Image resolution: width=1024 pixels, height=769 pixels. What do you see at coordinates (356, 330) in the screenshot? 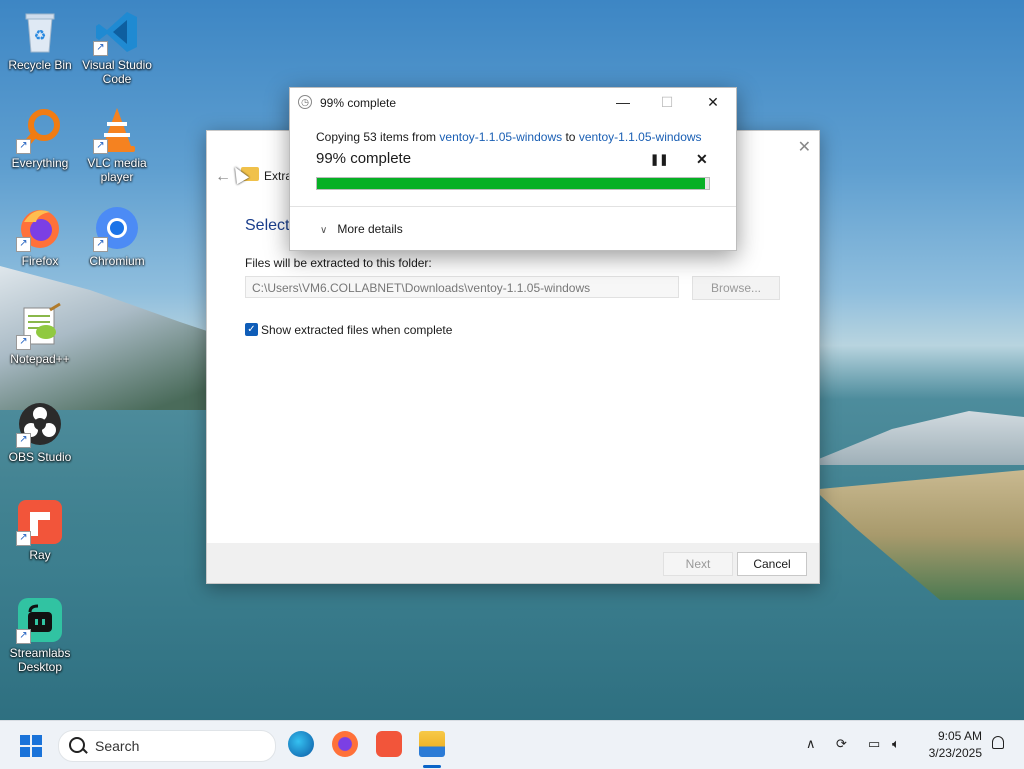
I see `show-files-label: Show extracted files when complete` at bounding box center [356, 330].